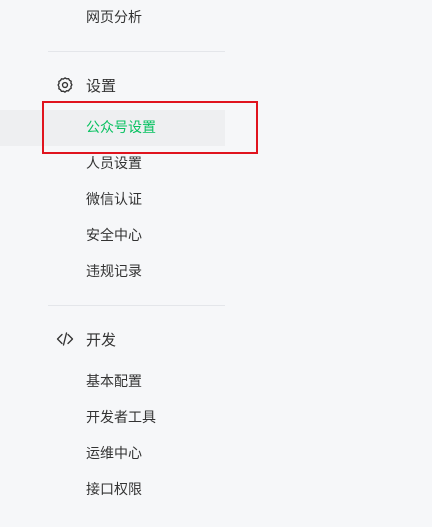 This screenshot has width=432, height=527. What do you see at coordinates (112, 382) in the screenshot?
I see `menu-item-basic-config: 基本配置` at bounding box center [112, 382].